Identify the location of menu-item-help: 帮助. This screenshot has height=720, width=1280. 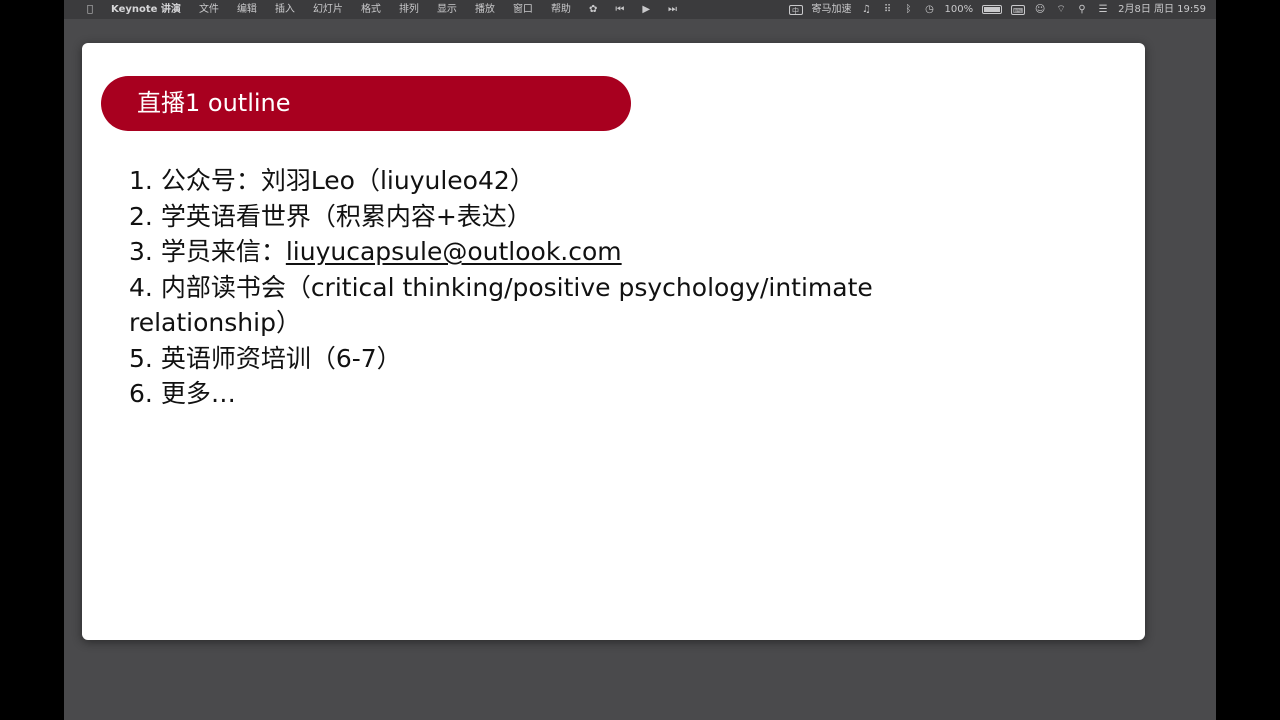
(561, 9).